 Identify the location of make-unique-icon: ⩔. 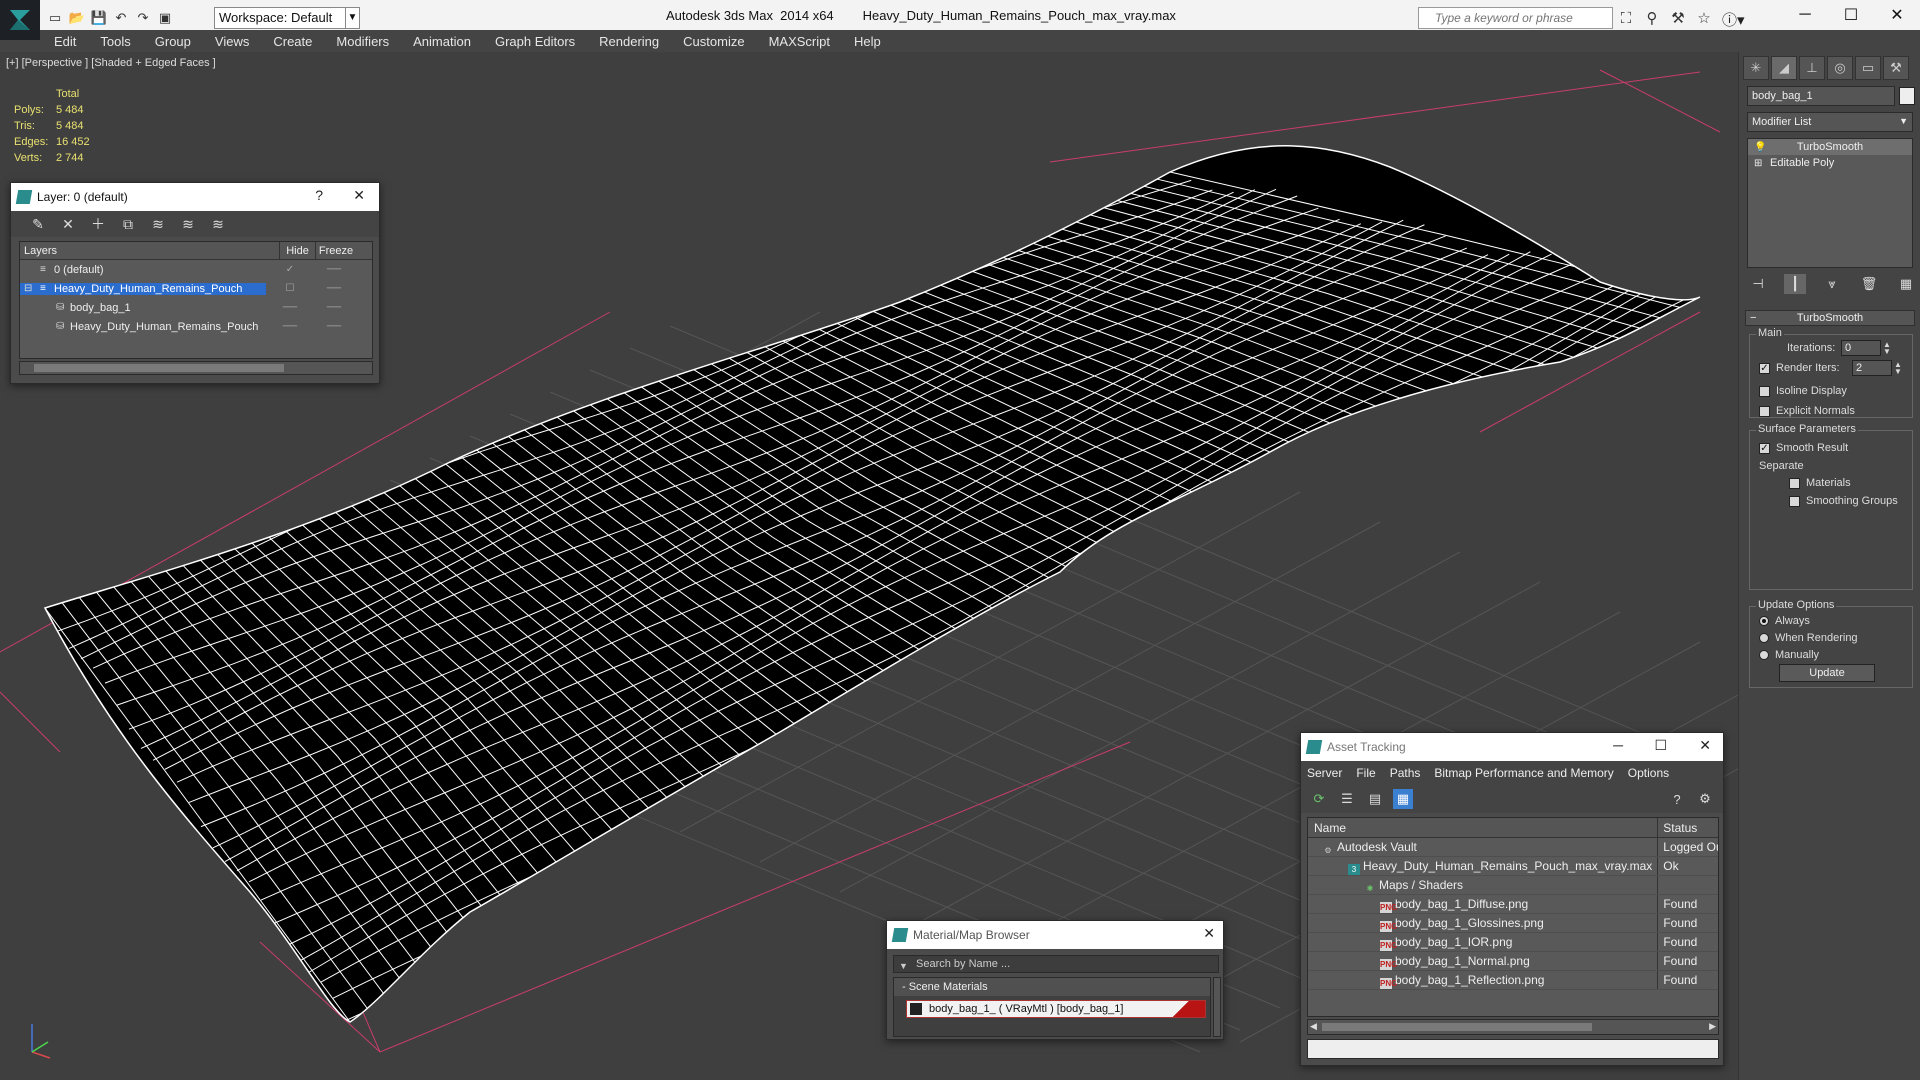
(1832, 284).